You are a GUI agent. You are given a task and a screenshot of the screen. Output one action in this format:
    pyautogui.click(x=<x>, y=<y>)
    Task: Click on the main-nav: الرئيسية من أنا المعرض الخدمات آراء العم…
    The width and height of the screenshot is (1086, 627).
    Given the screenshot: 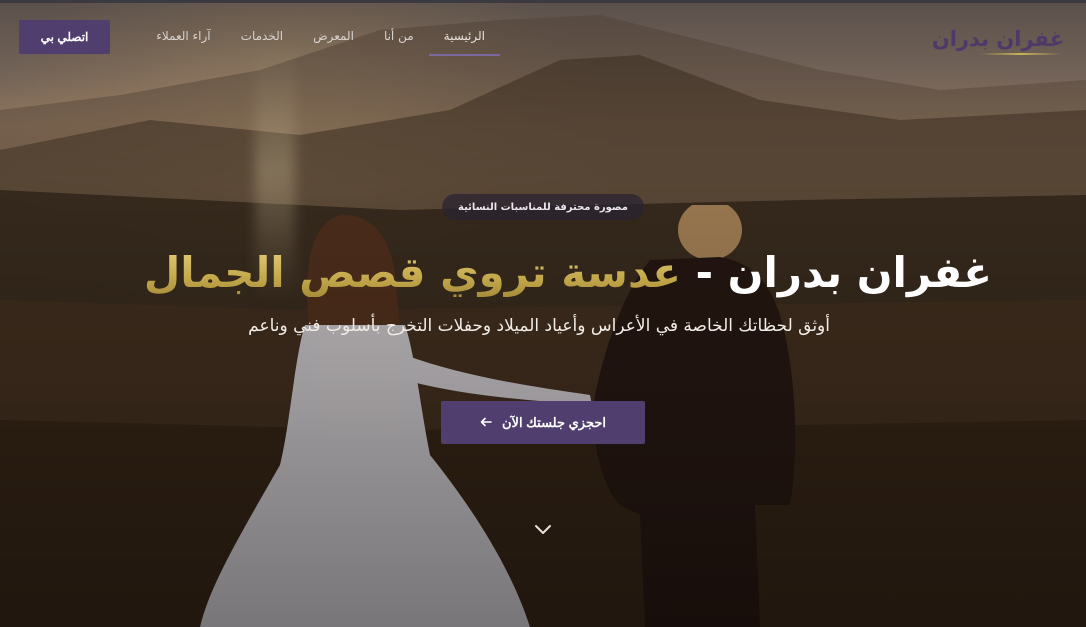 What is the action you would take?
    pyautogui.click(x=320, y=42)
    